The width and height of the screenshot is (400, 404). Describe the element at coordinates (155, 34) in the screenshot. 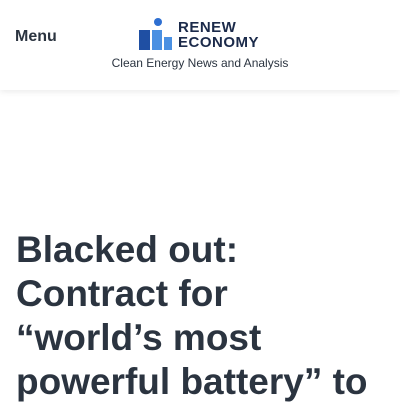

I see `renew-economy-logo-icon` at that location.